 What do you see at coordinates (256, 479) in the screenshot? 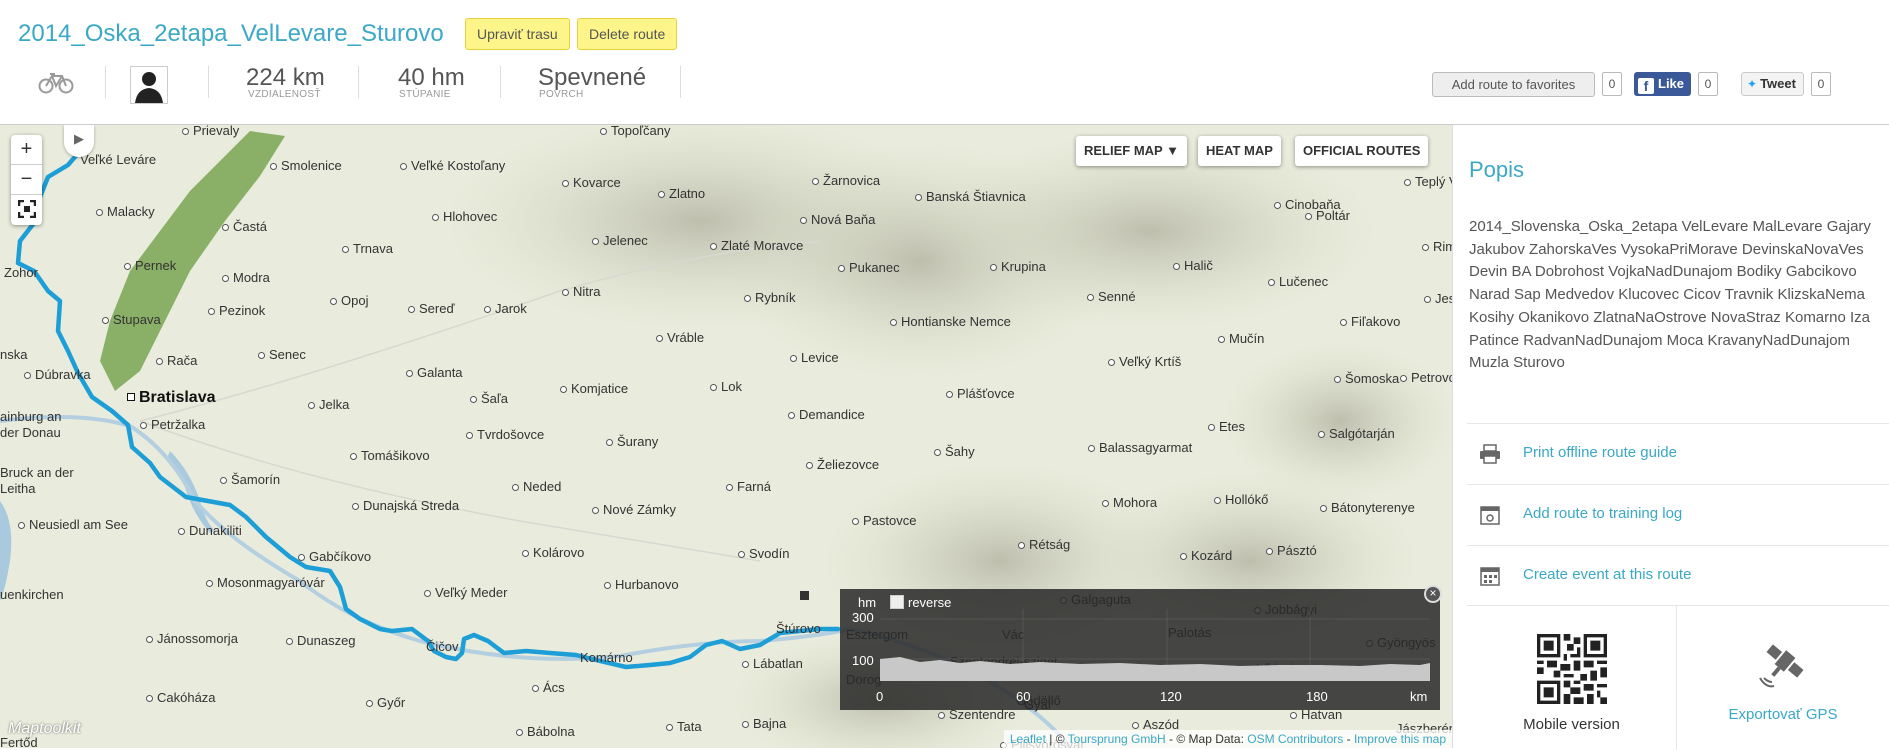
I see `place-name: Šamorín` at bounding box center [256, 479].